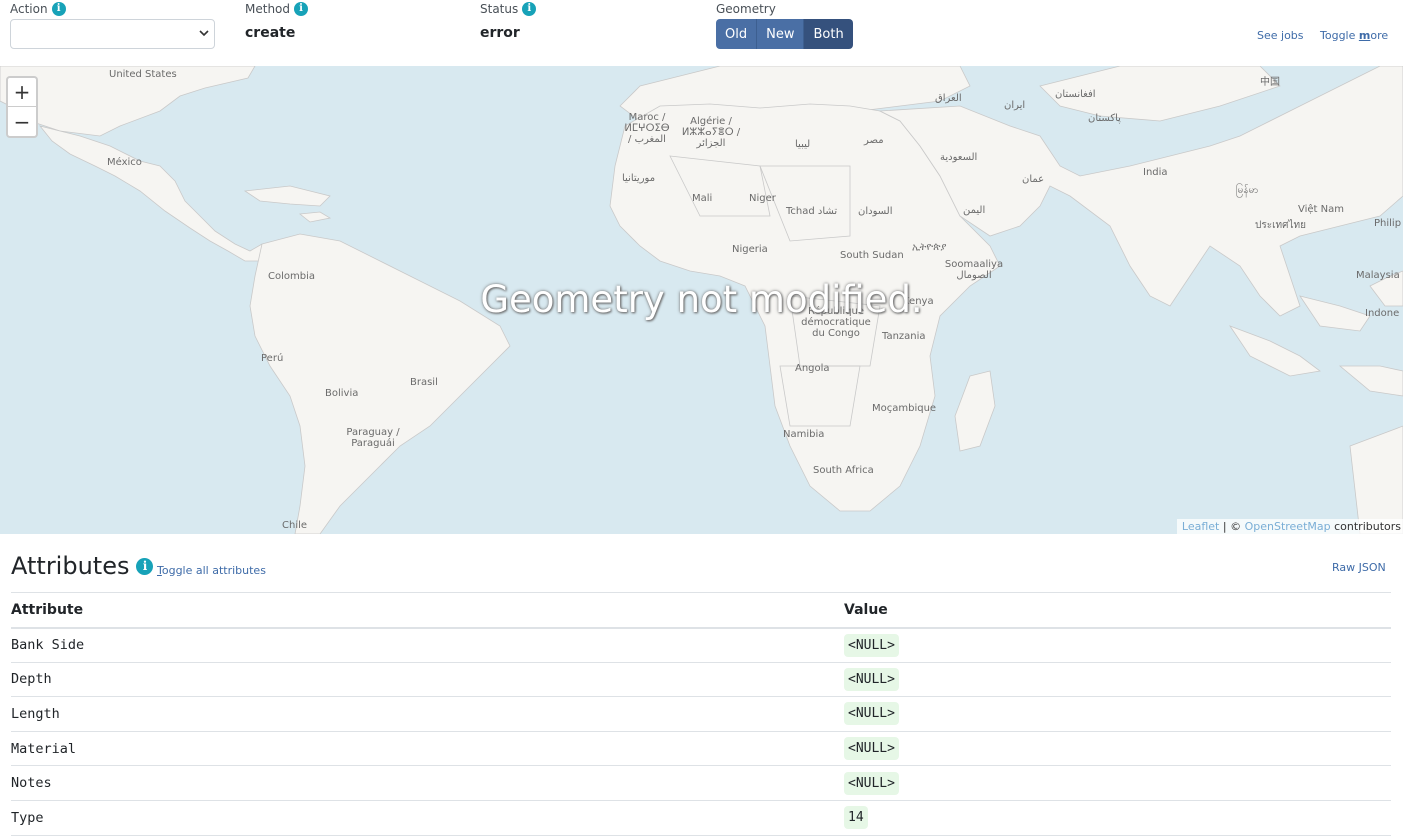  I want to click on chevron-down-icon, so click(204, 33).